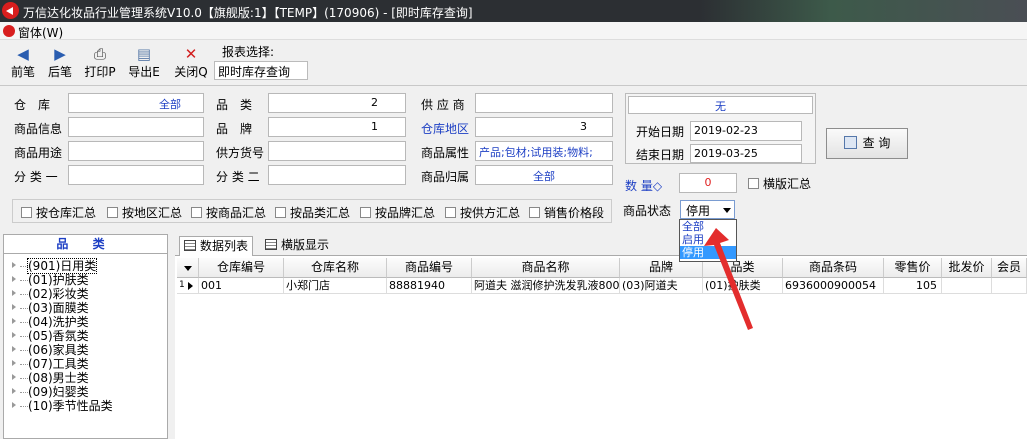 This screenshot has width=1027, height=439. What do you see at coordinates (136, 103) in the screenshot?
I see `warehouse-input: 全部` at bounding box center [136, 103].